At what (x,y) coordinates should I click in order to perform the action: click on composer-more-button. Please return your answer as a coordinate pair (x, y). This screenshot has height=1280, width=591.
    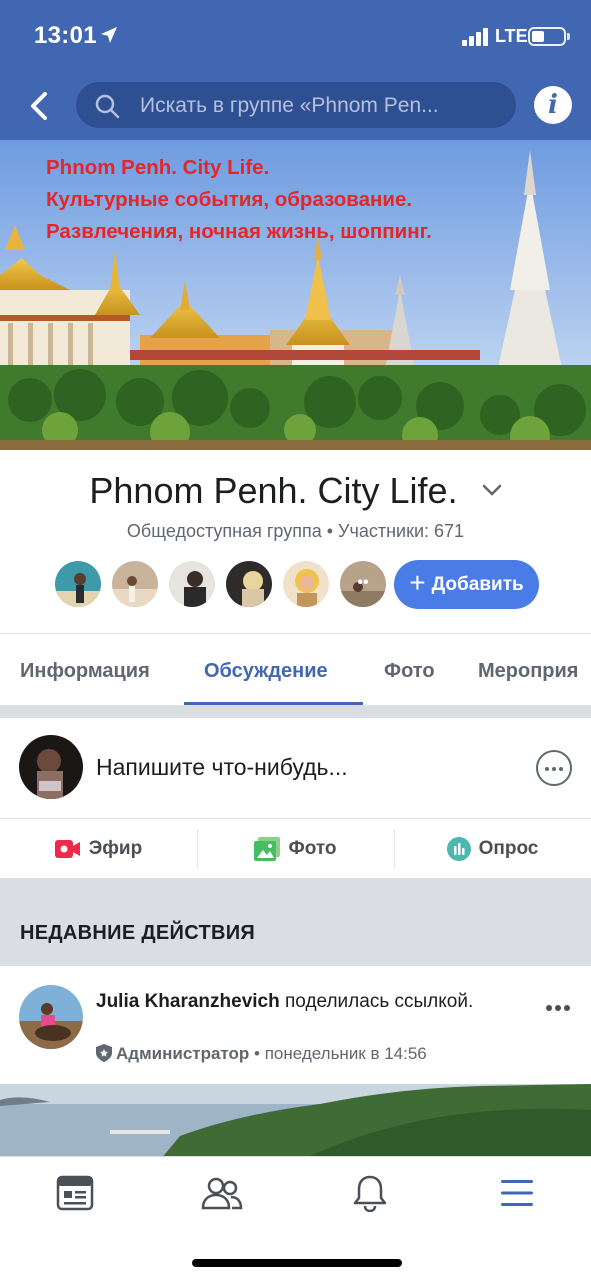
    Looking at the image, I should click on (554, 768).